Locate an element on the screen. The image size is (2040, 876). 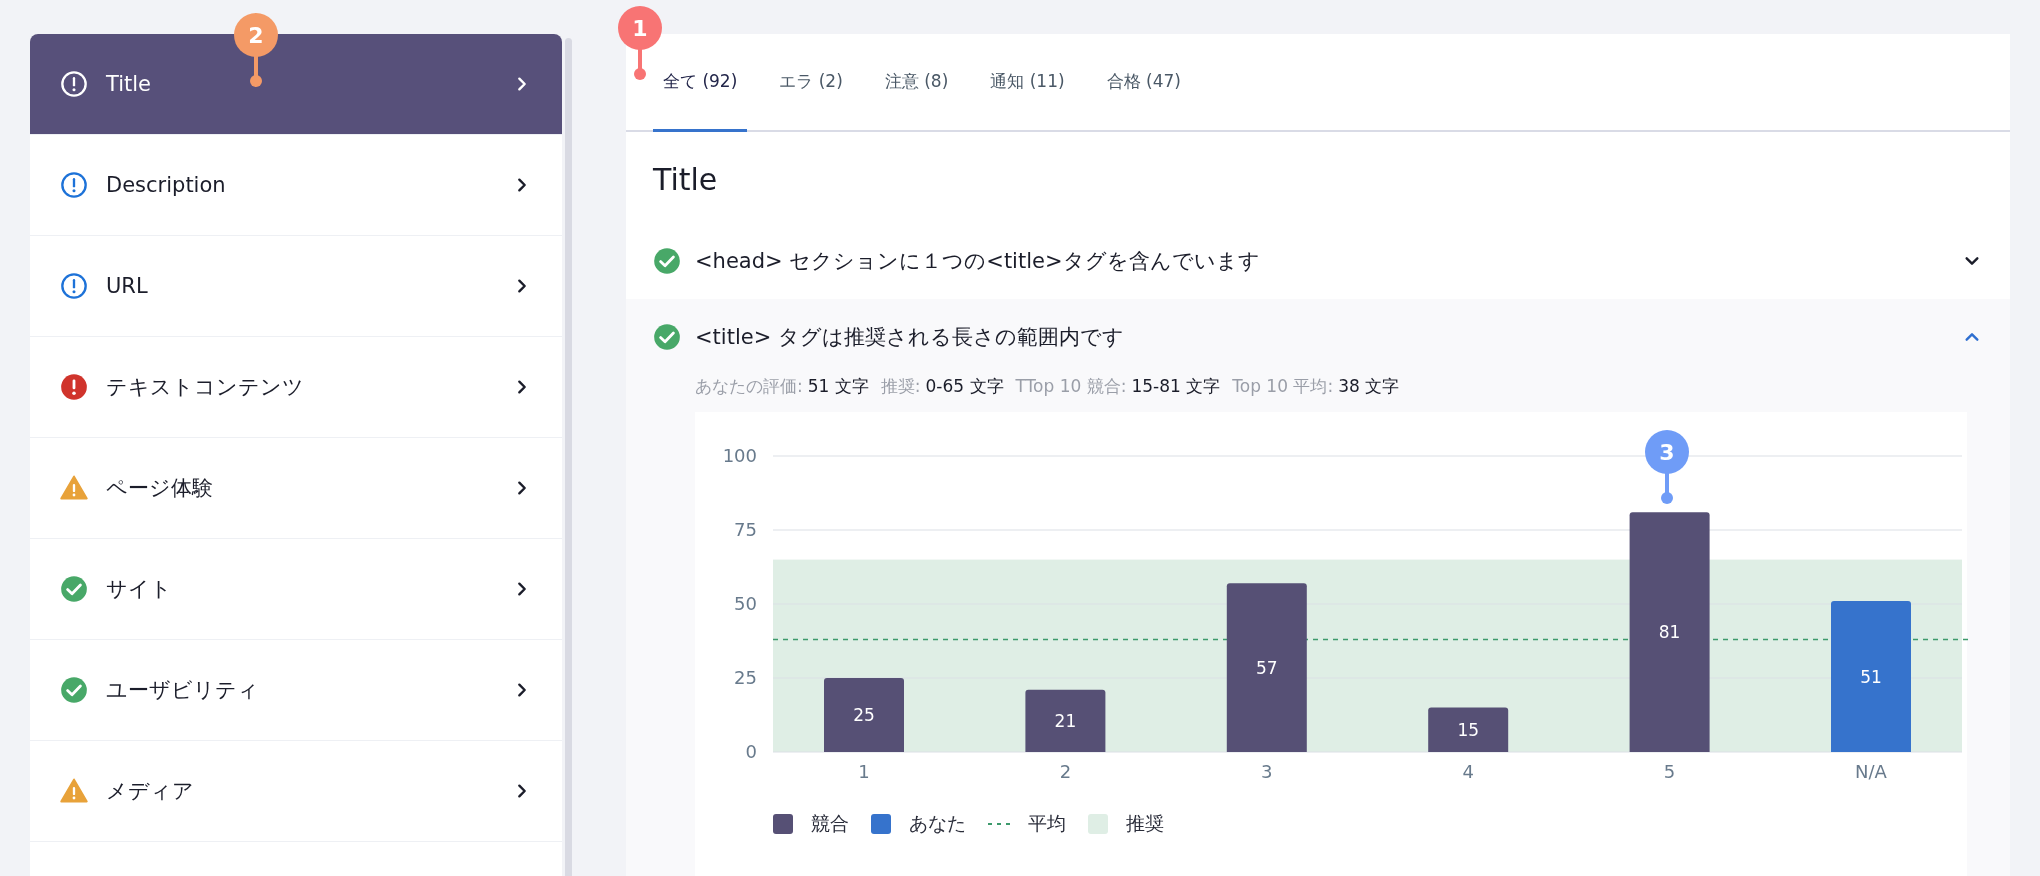
metric-value: 51 文字 is located at coordinates (838, 386).